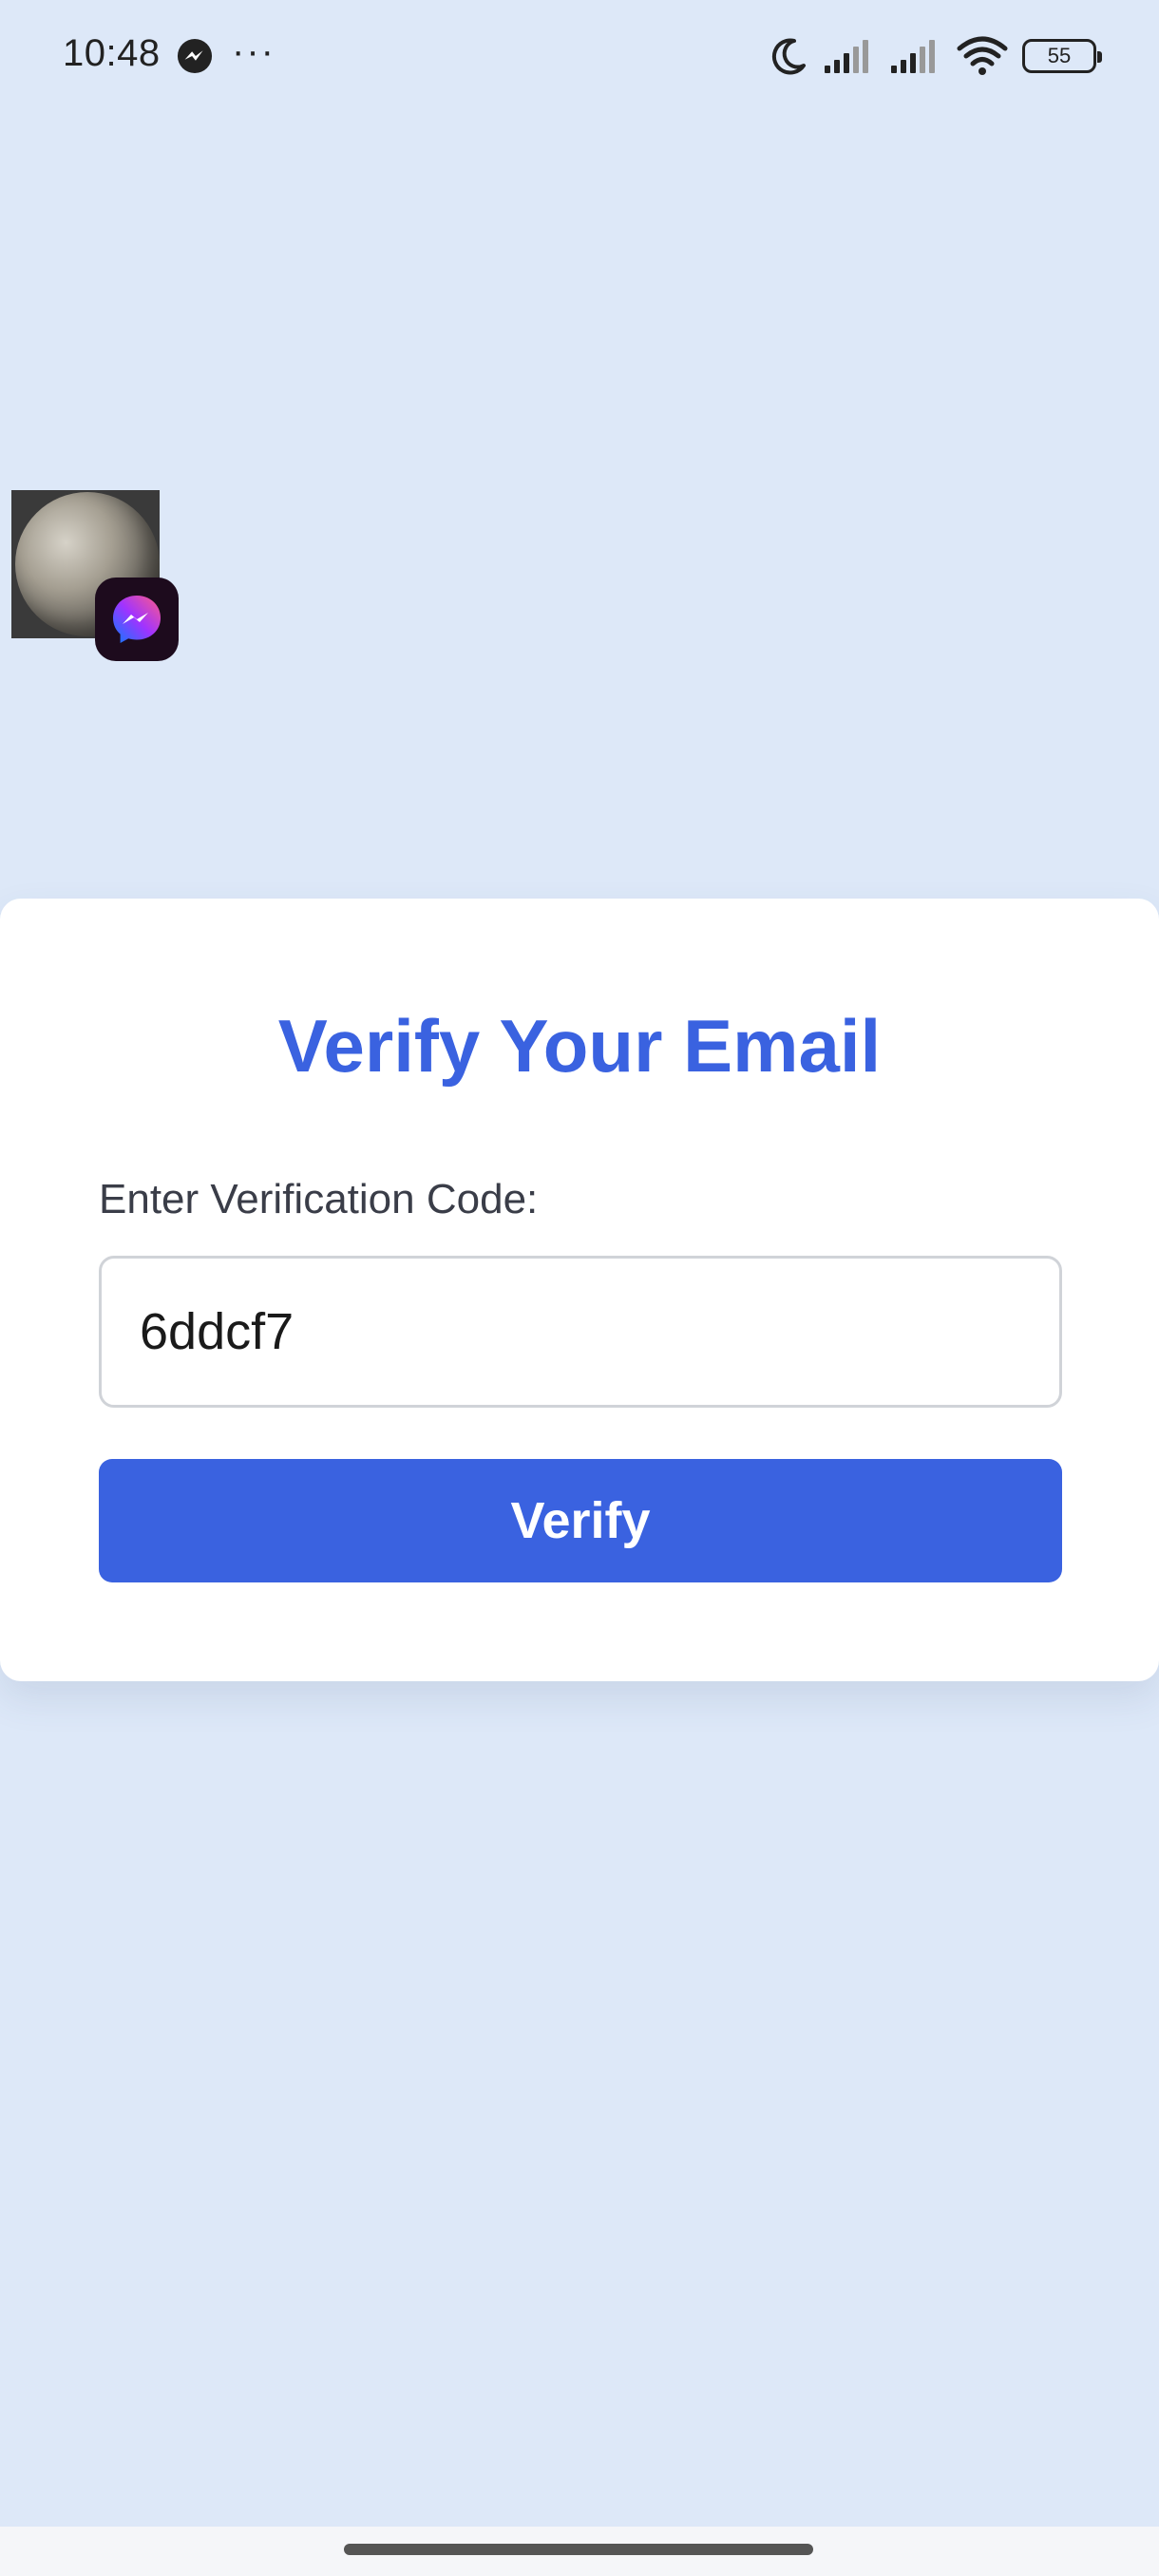 The image size is (1159, 2576). Describe the element at coordinates (254, 51) in the screenshot. I see `more-notifications-icon: ···` at that location.